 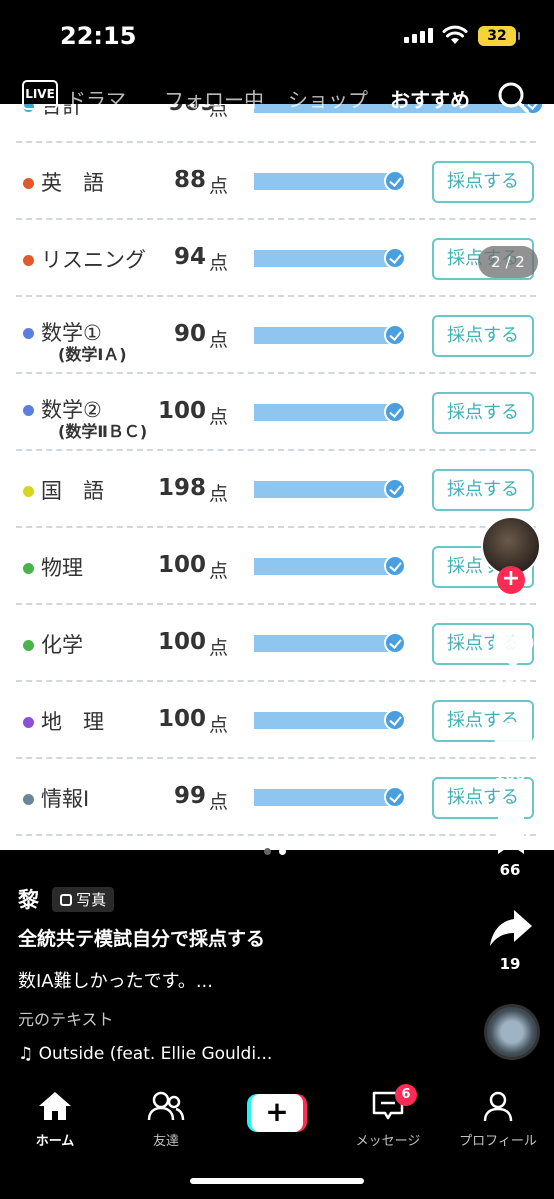 I want to click on cellular-signal-icon, so click(x=418, y=35).